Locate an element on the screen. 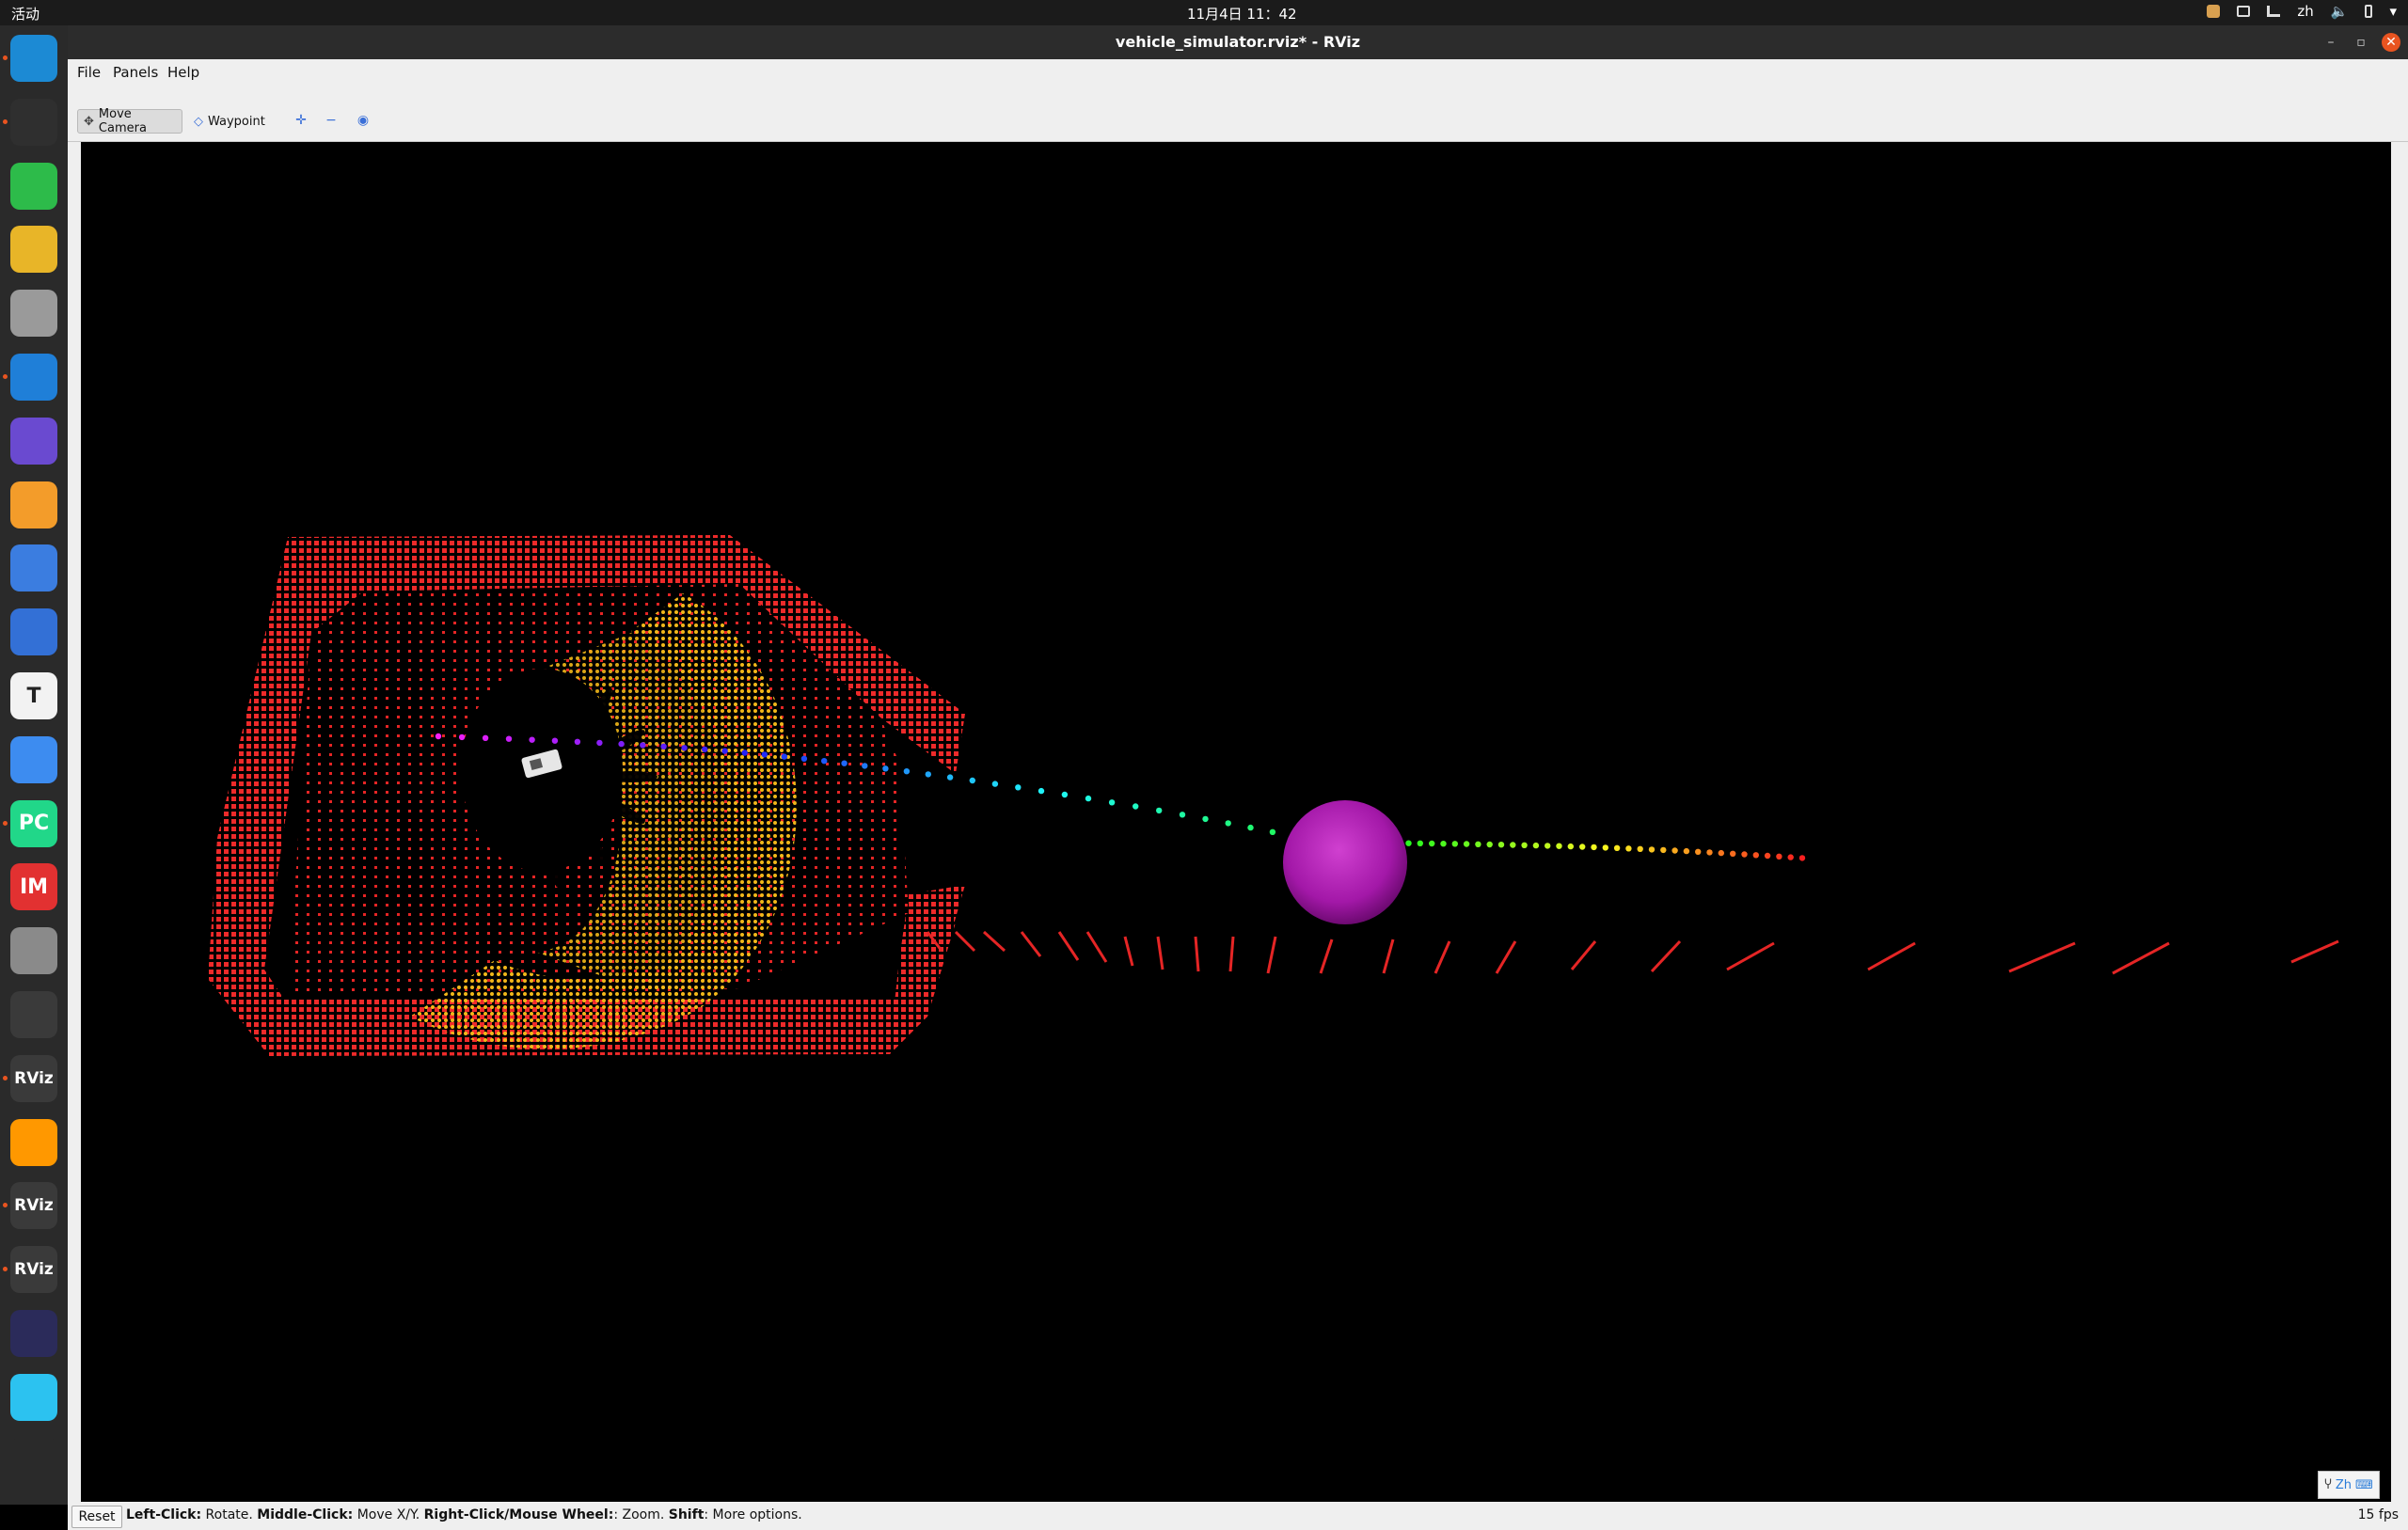  show-apps-icon is located at coordinates (34, 1461).